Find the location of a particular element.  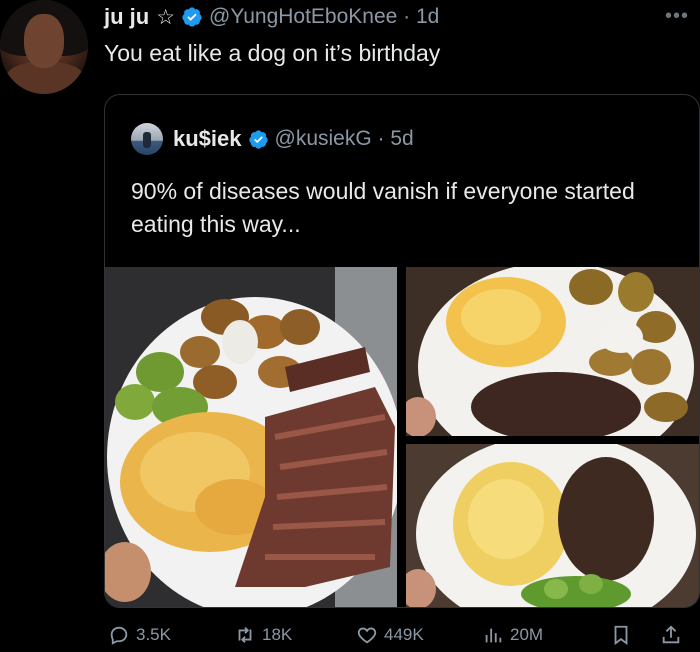

star-outline-icon: ☆ is located at coordinates (166, 17).